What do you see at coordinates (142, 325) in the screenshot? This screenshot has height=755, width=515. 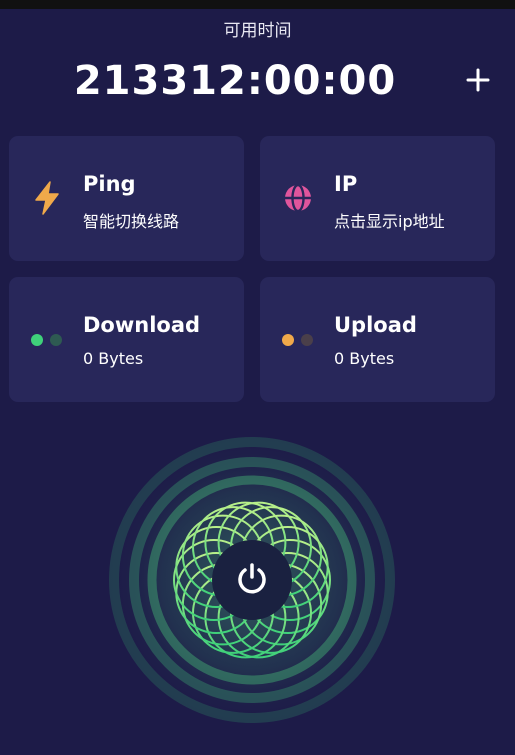 I see `download-title: Download` at bounding box center [142, 325].